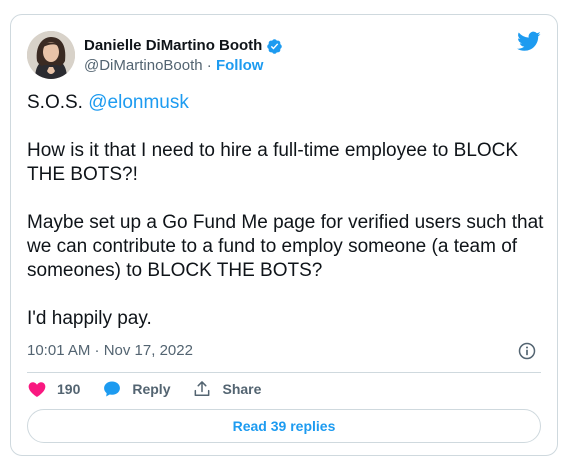  Describe the element at coordinates (527, 351) in the screenshot. I see `info-icon` at that location.